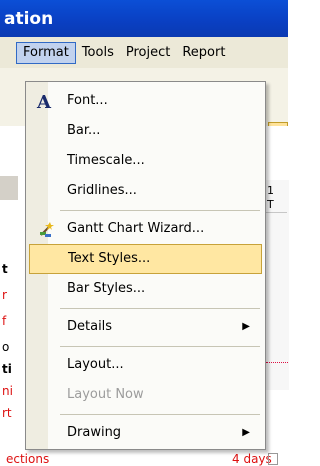 This screenshot has width=320, height=466. I want to click on task-duration: 4 days, so click(252, 459).